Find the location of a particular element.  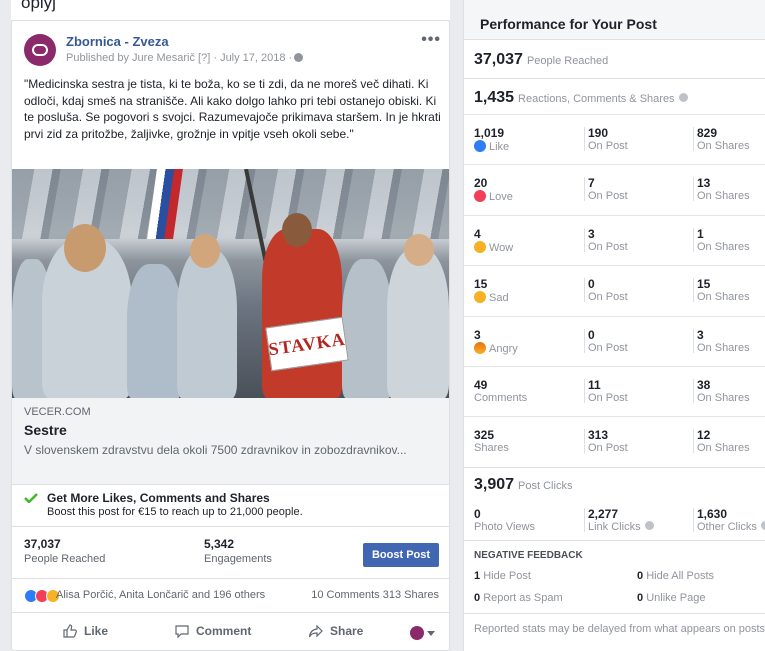

on-shares-number: 13 is located at coordinates (704, 183).